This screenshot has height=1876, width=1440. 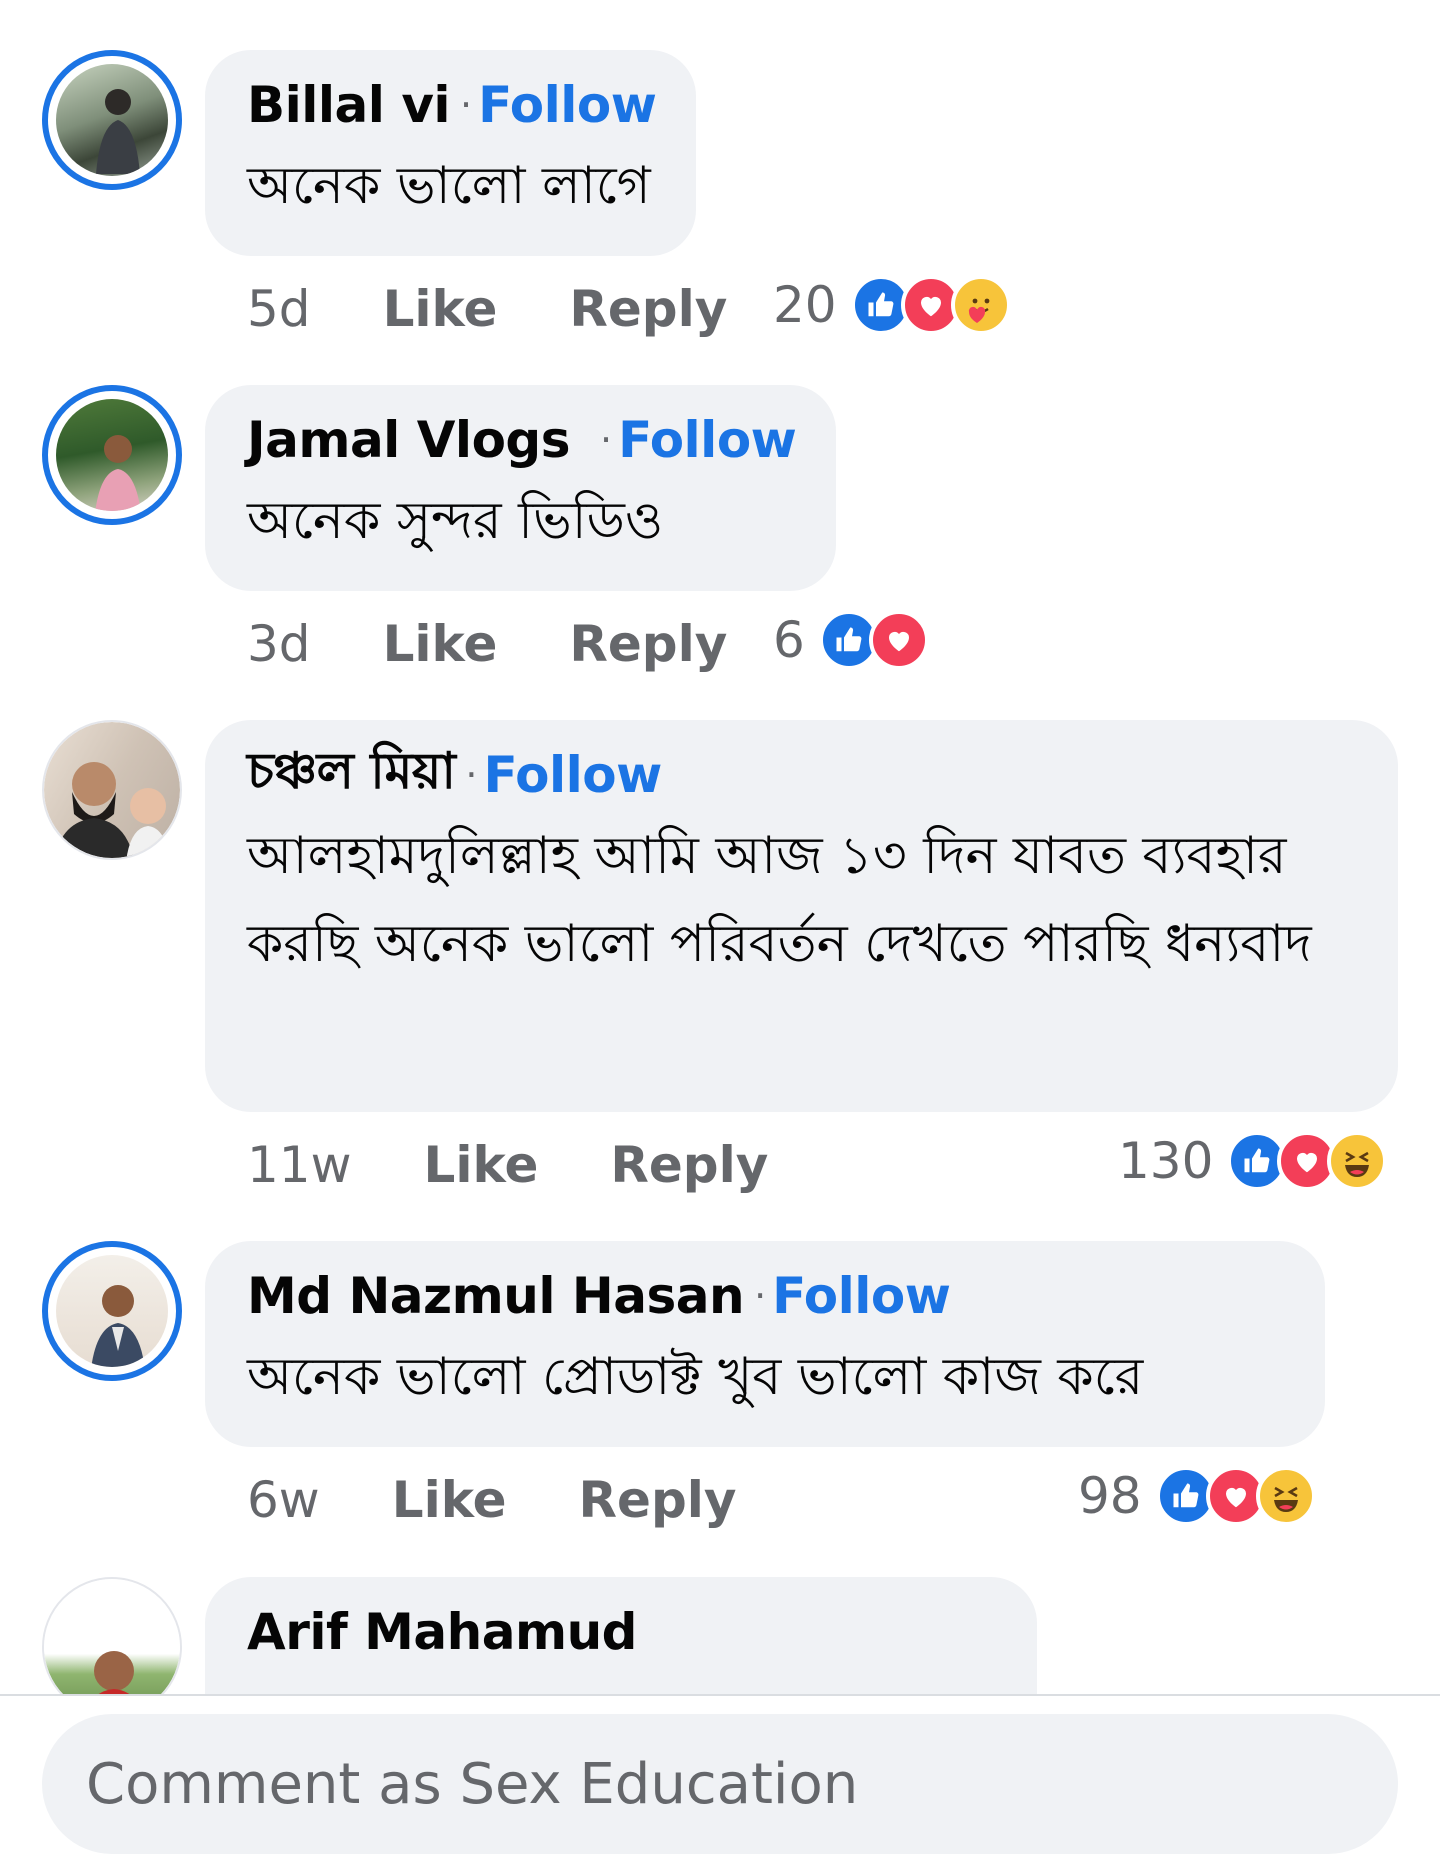 I want to click on reaction-count: 130, so click(x=1166, y=1161).